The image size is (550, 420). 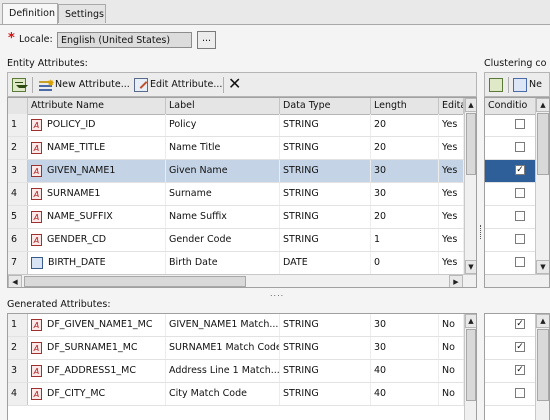 What do you see at coordinates (481, 232) in the screenshot?
I see `vertical-splitter-grip` at bounding box center [481, 232].